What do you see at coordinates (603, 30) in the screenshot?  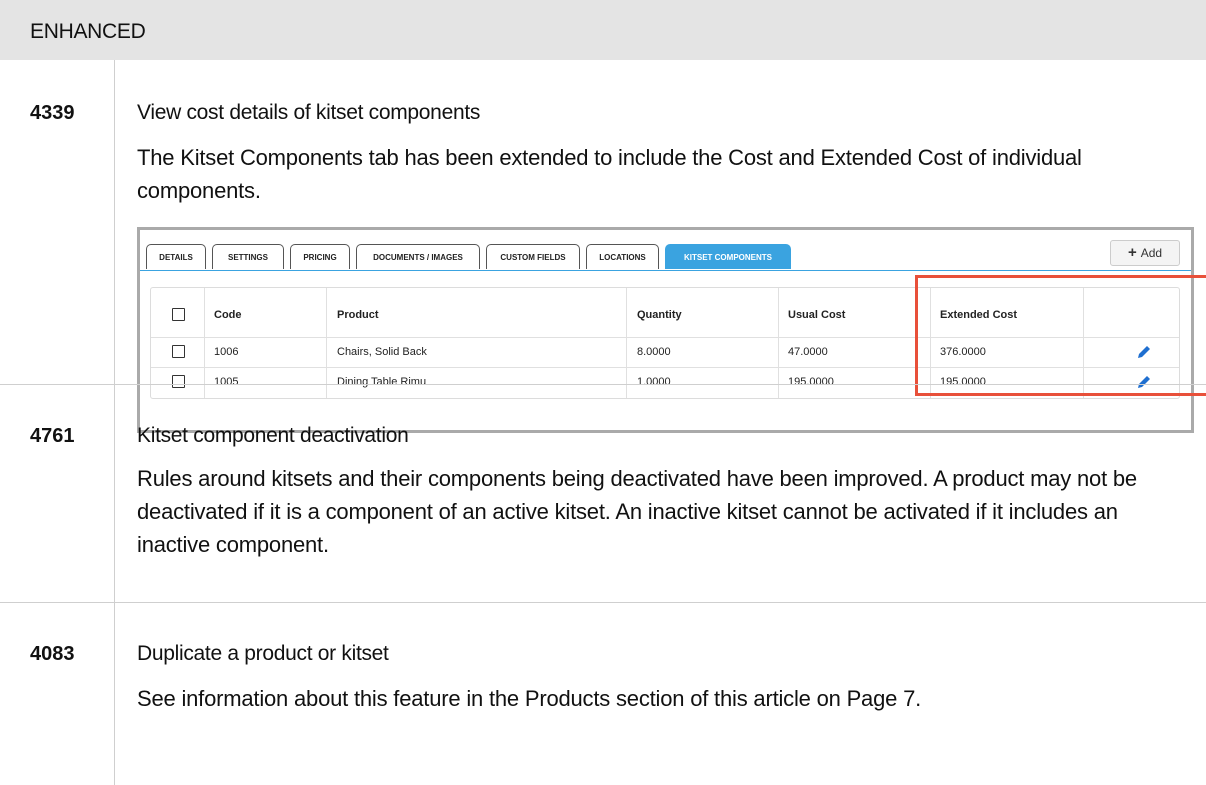 I see `section-header: ENHANCED` at bounding box center [603, 30].